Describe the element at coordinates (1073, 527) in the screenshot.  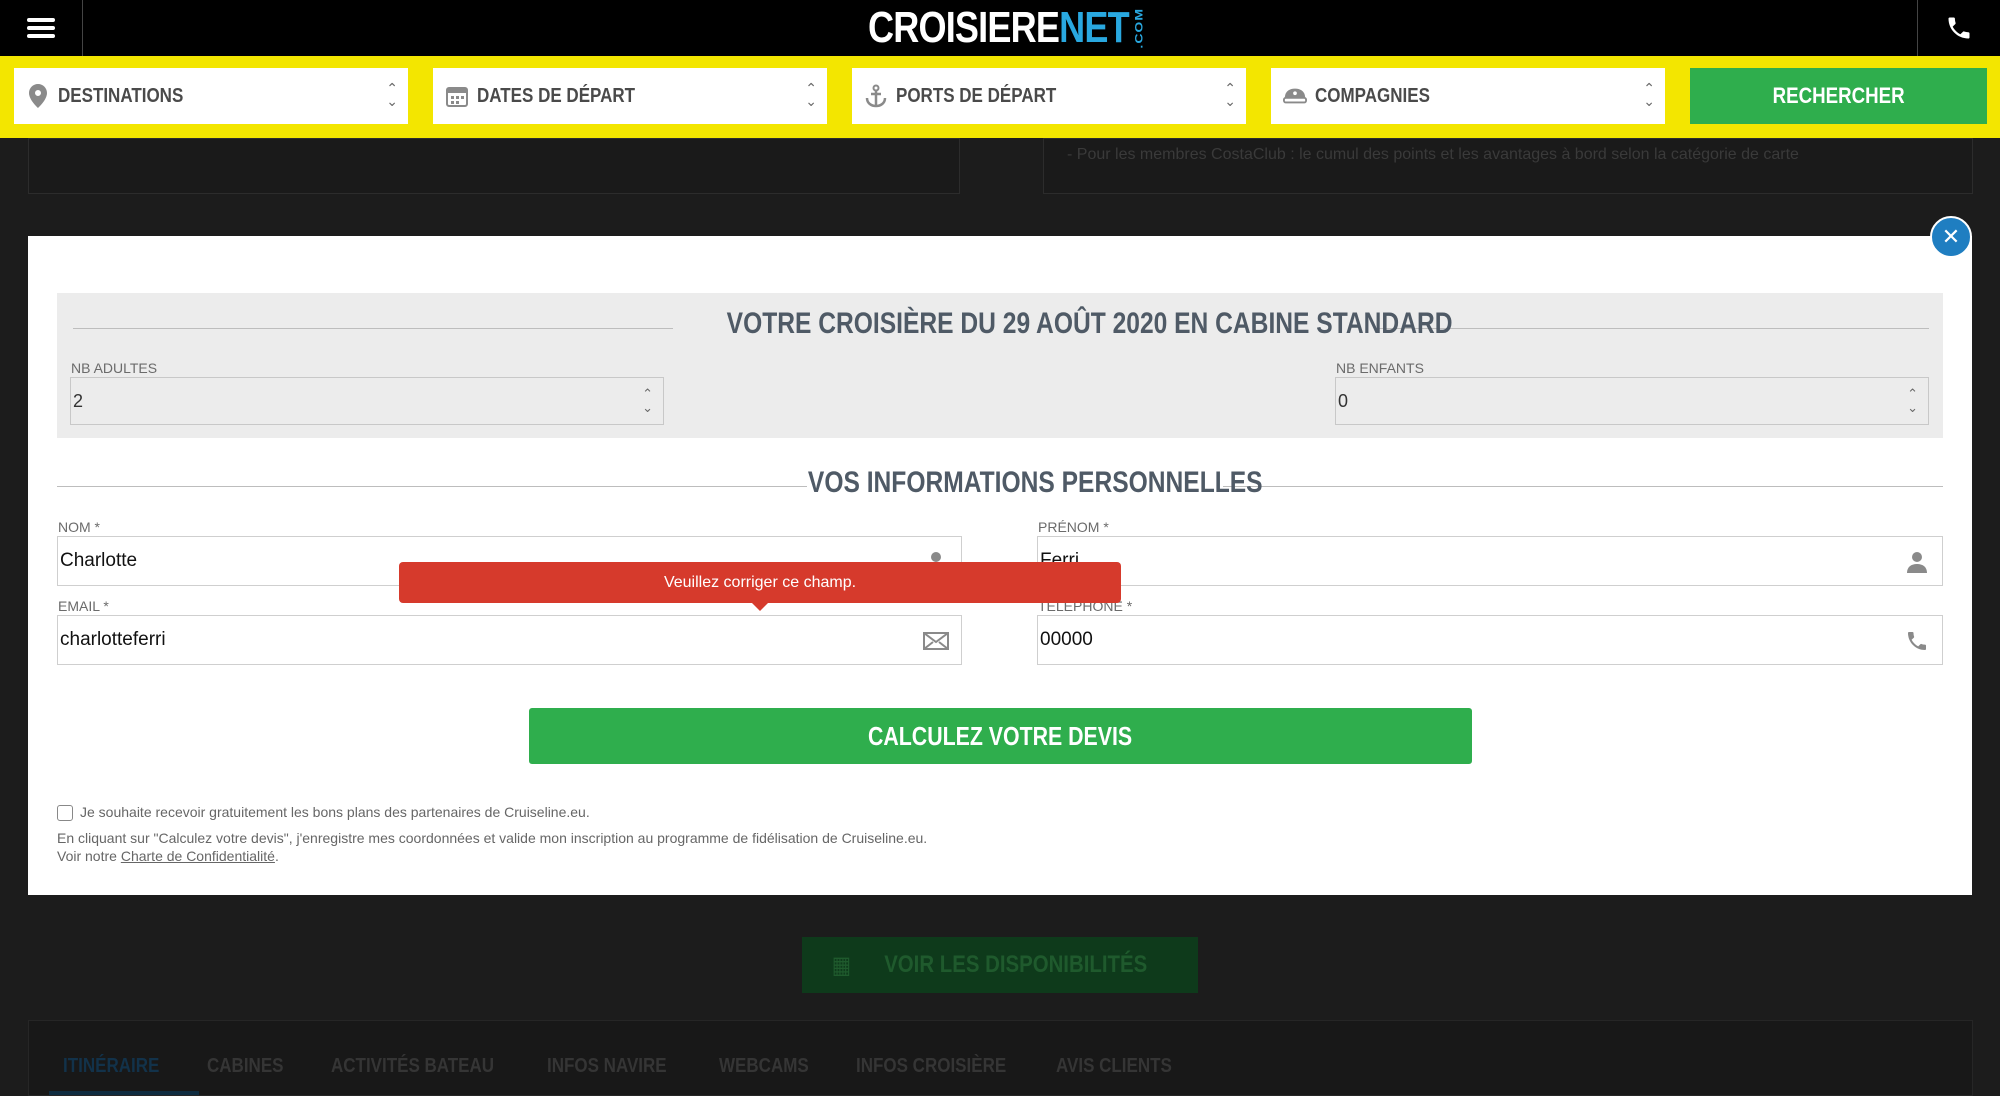
I see `prenom-label: PRÉNOM *` at that location.